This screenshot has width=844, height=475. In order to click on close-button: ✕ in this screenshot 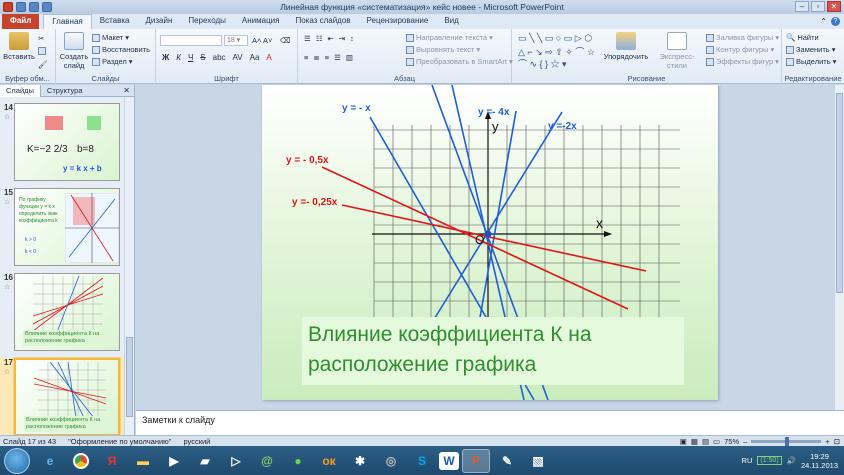, I will do `click(834, 6)`.